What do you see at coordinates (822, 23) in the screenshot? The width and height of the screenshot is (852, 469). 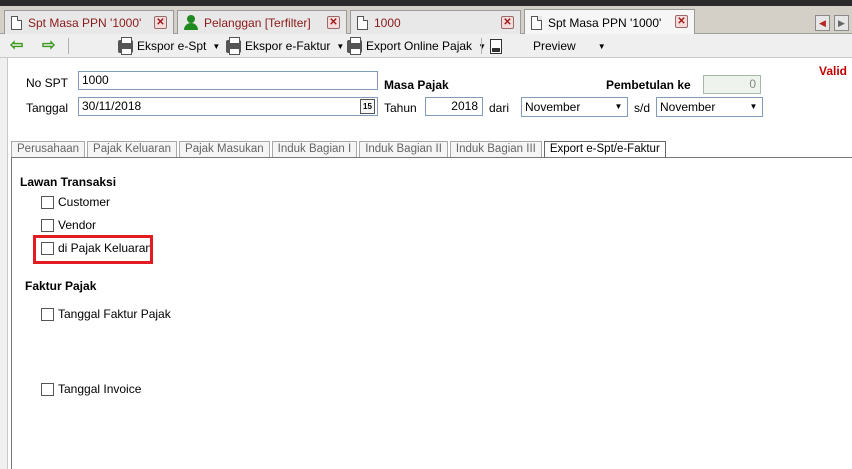 I see `tab-scroll-left-button: ◀` at bounding box center [822, 23].